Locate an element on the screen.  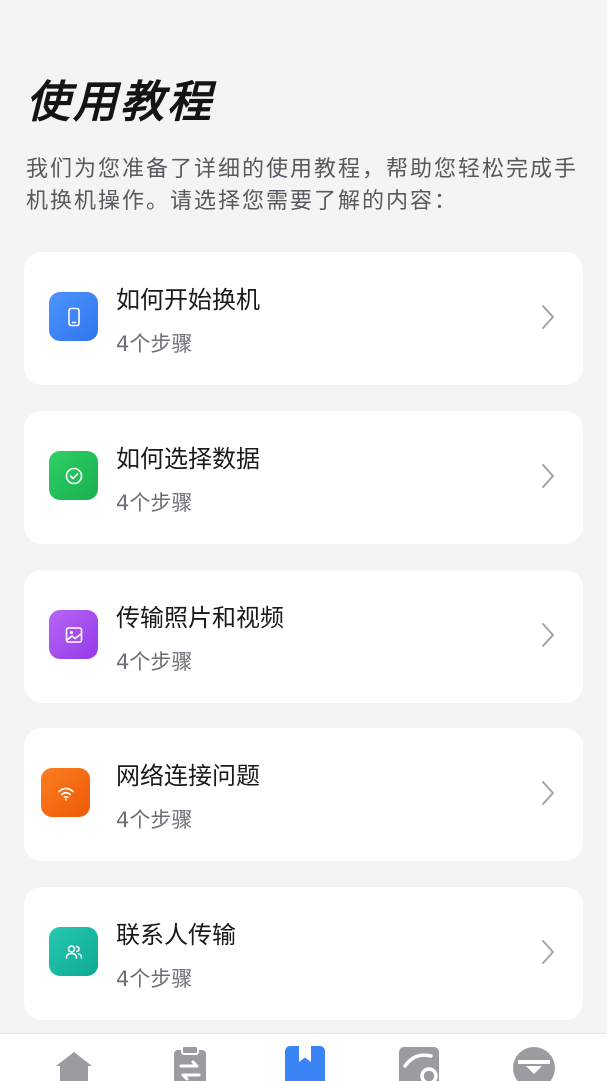
image-icon is located at coordinates (73, 634).